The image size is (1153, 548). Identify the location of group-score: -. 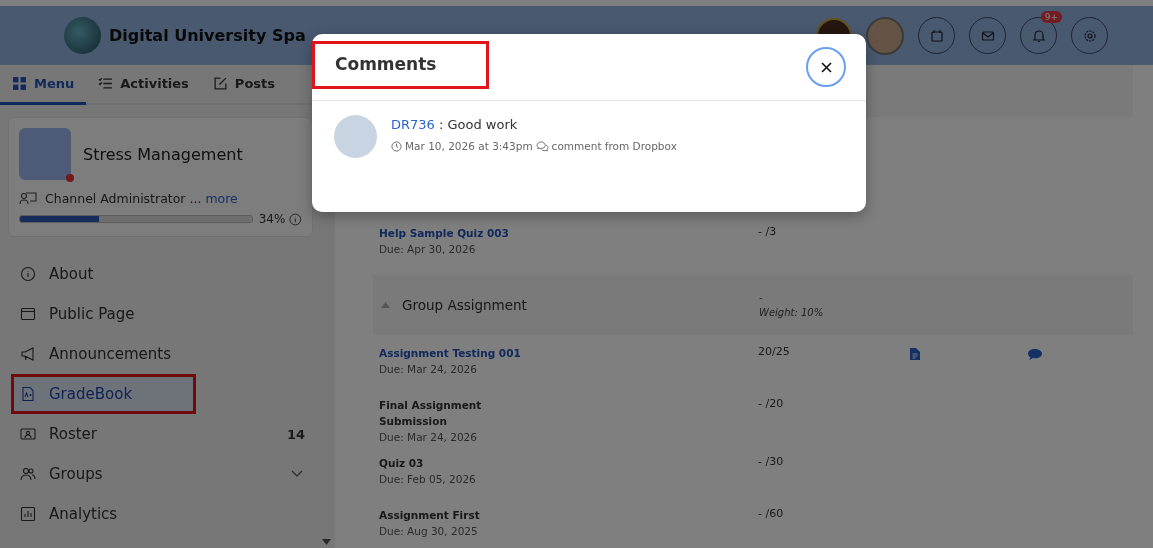
(761, 297).